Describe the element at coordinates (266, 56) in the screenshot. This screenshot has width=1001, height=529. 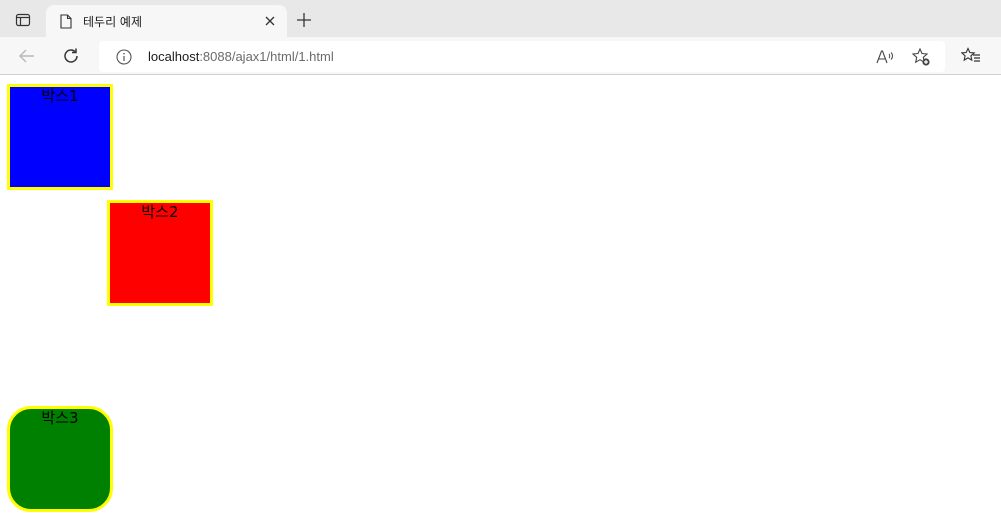
I see `url-path: :8088/ajax1/html/1.html` at that location.